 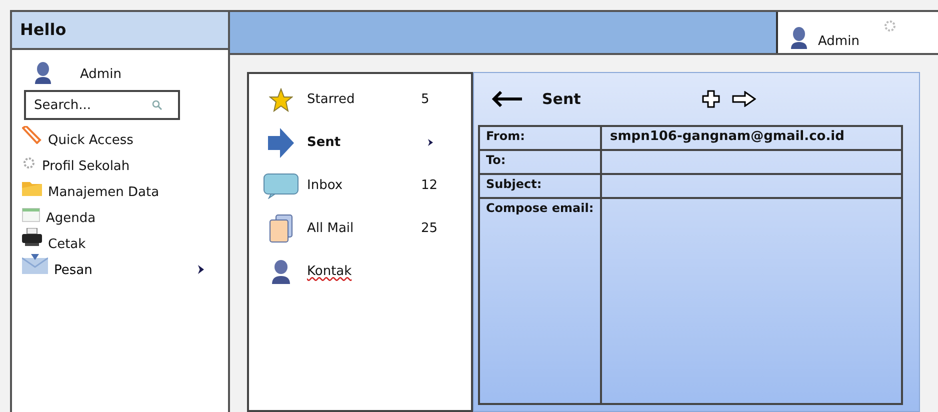 What do you see at coordinates (366, 185) in the screenshot?
I see `folder-item: Inbox 12` at bounding box center [366, 185].